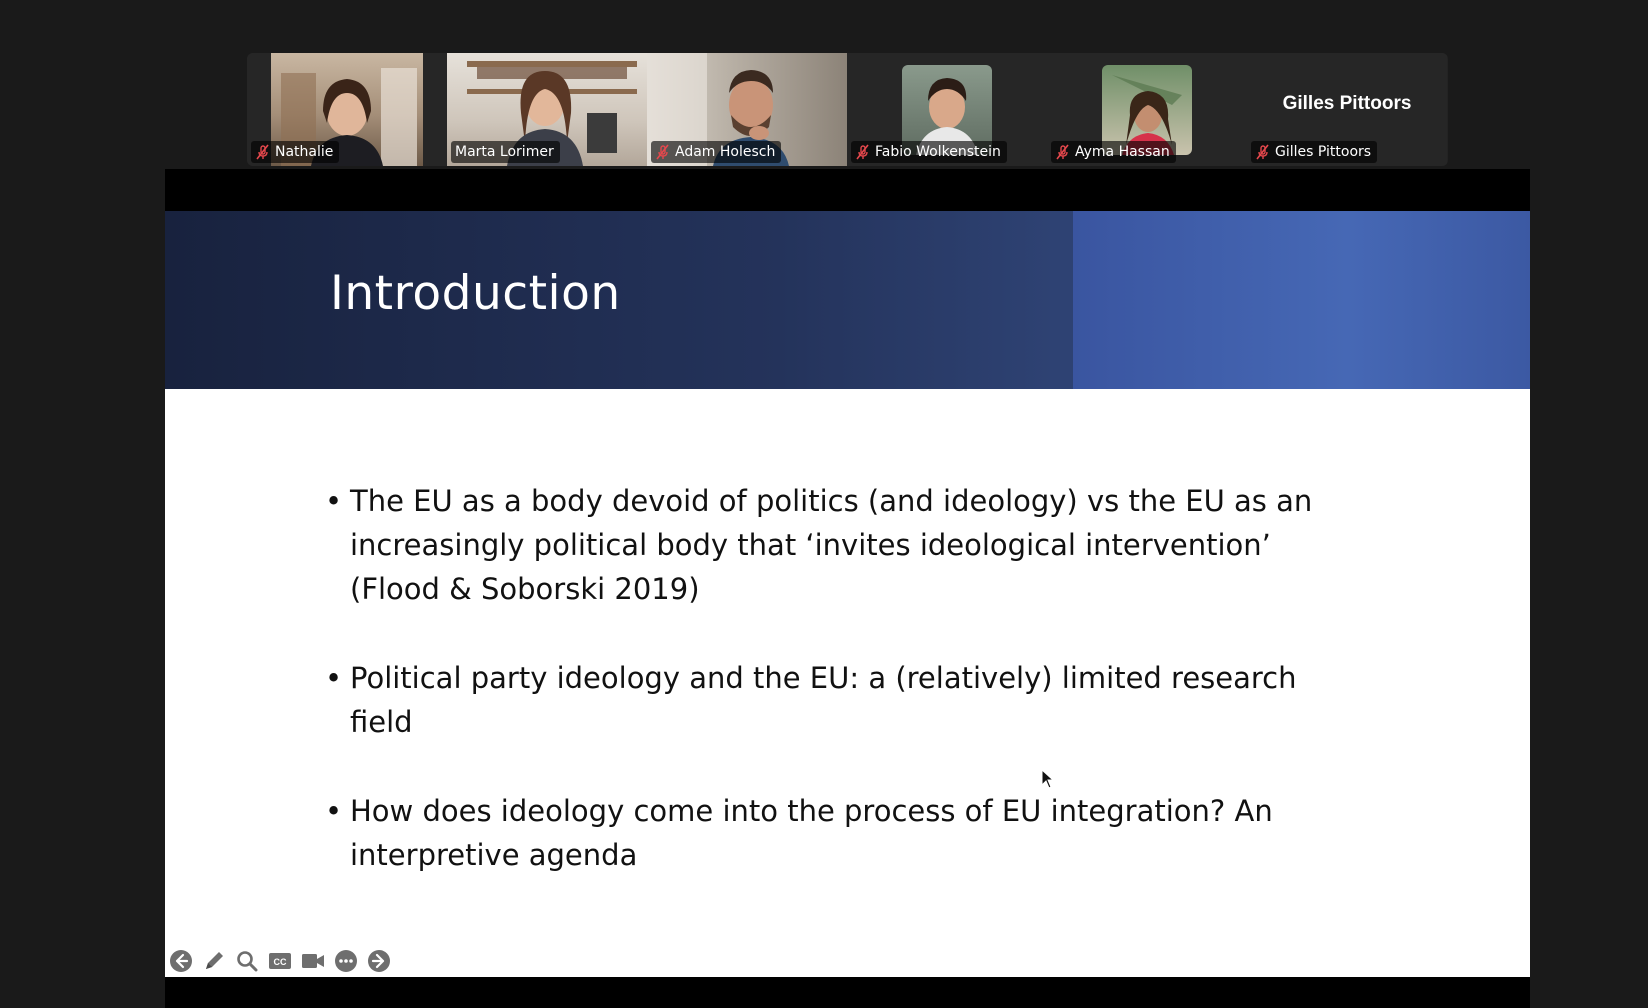 The height and width of the screenshot is (1008, 1648). I want to click on participant-name: Gilles Pittoors, so click(1323, 152).